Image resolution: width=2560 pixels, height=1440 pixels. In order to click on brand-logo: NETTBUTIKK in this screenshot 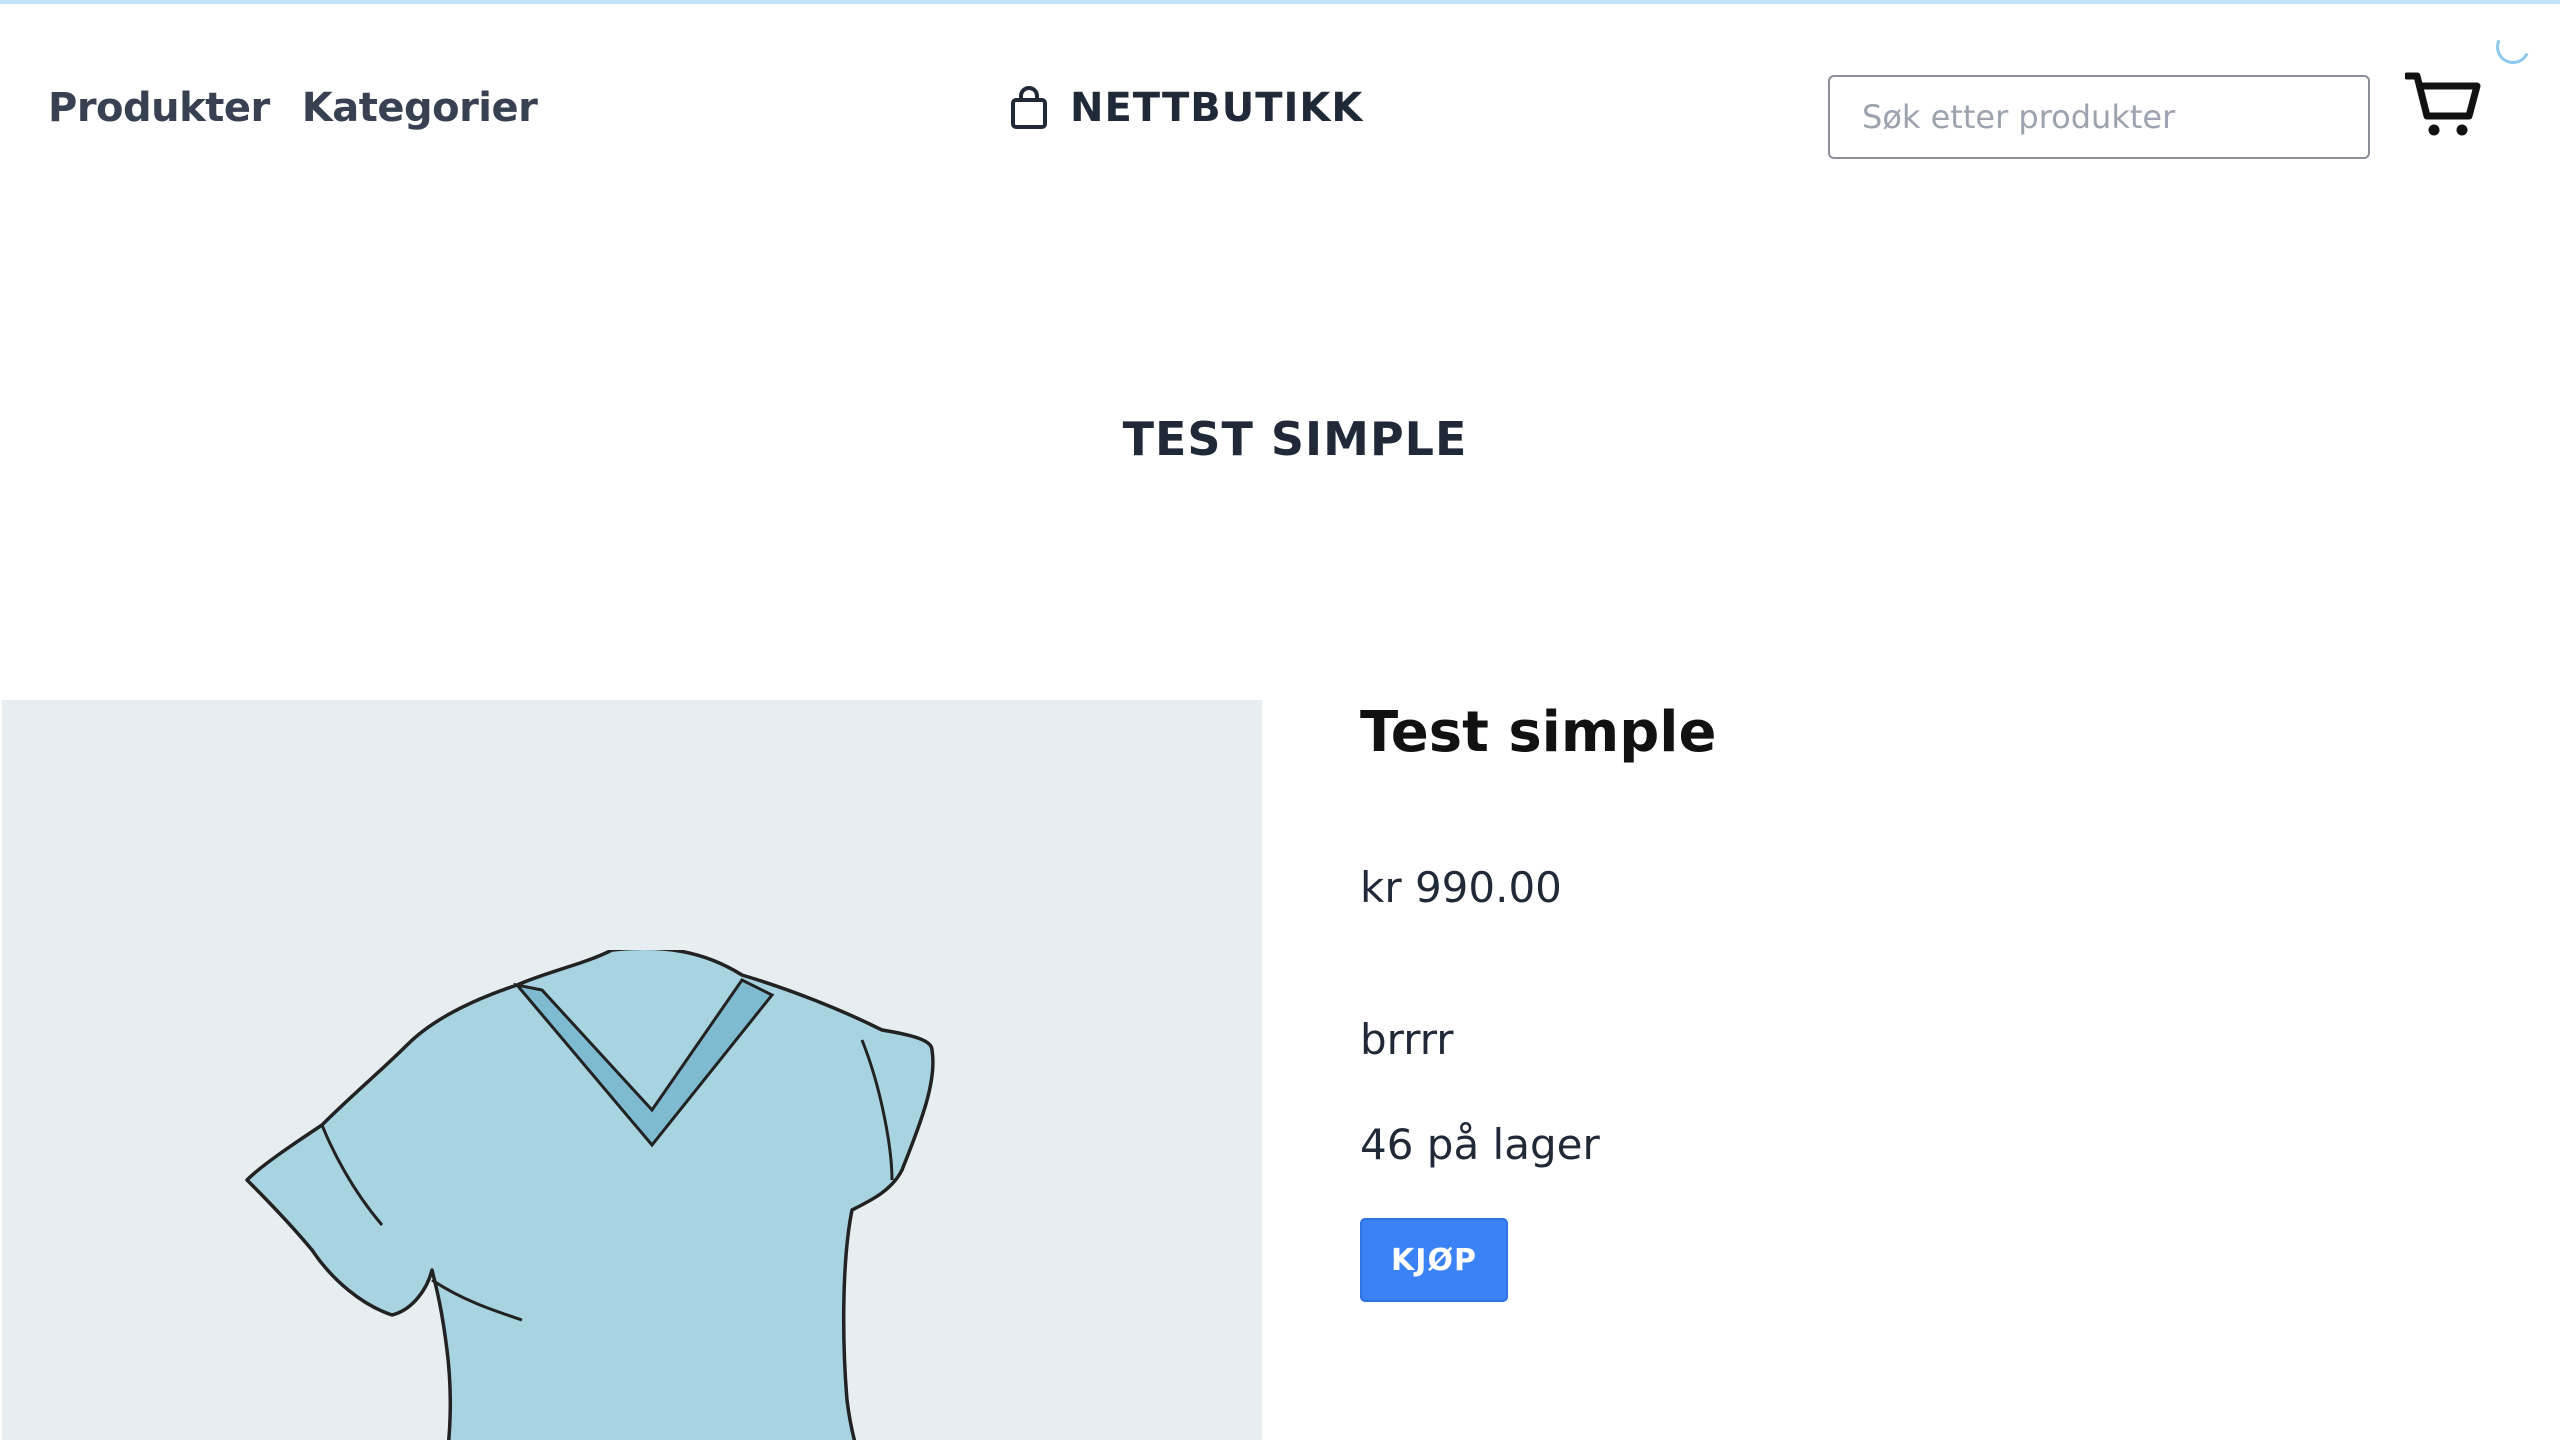, I will do `click(1186, 108)`.